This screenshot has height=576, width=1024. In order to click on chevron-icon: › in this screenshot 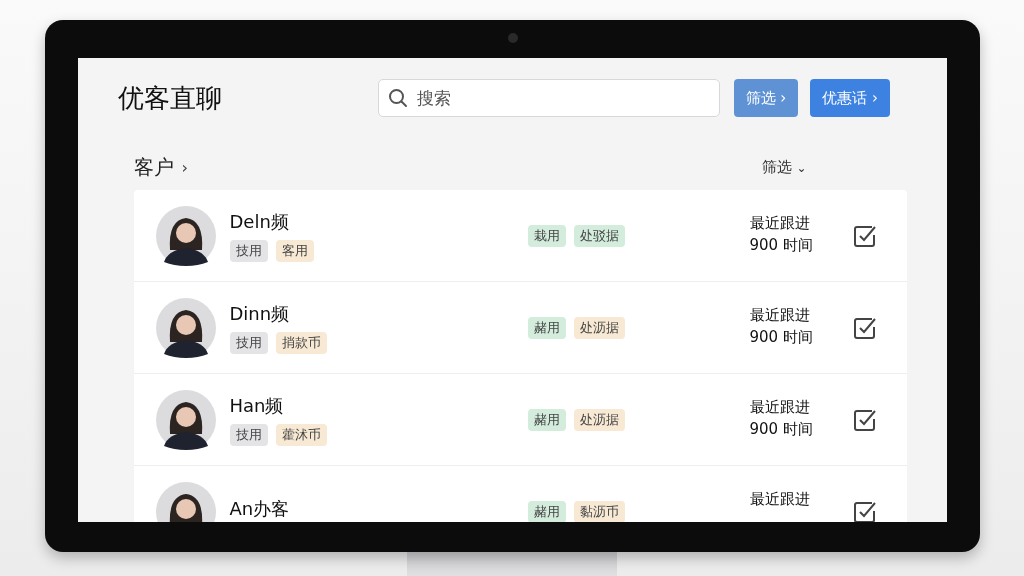, I will do `click(184, 167)`.